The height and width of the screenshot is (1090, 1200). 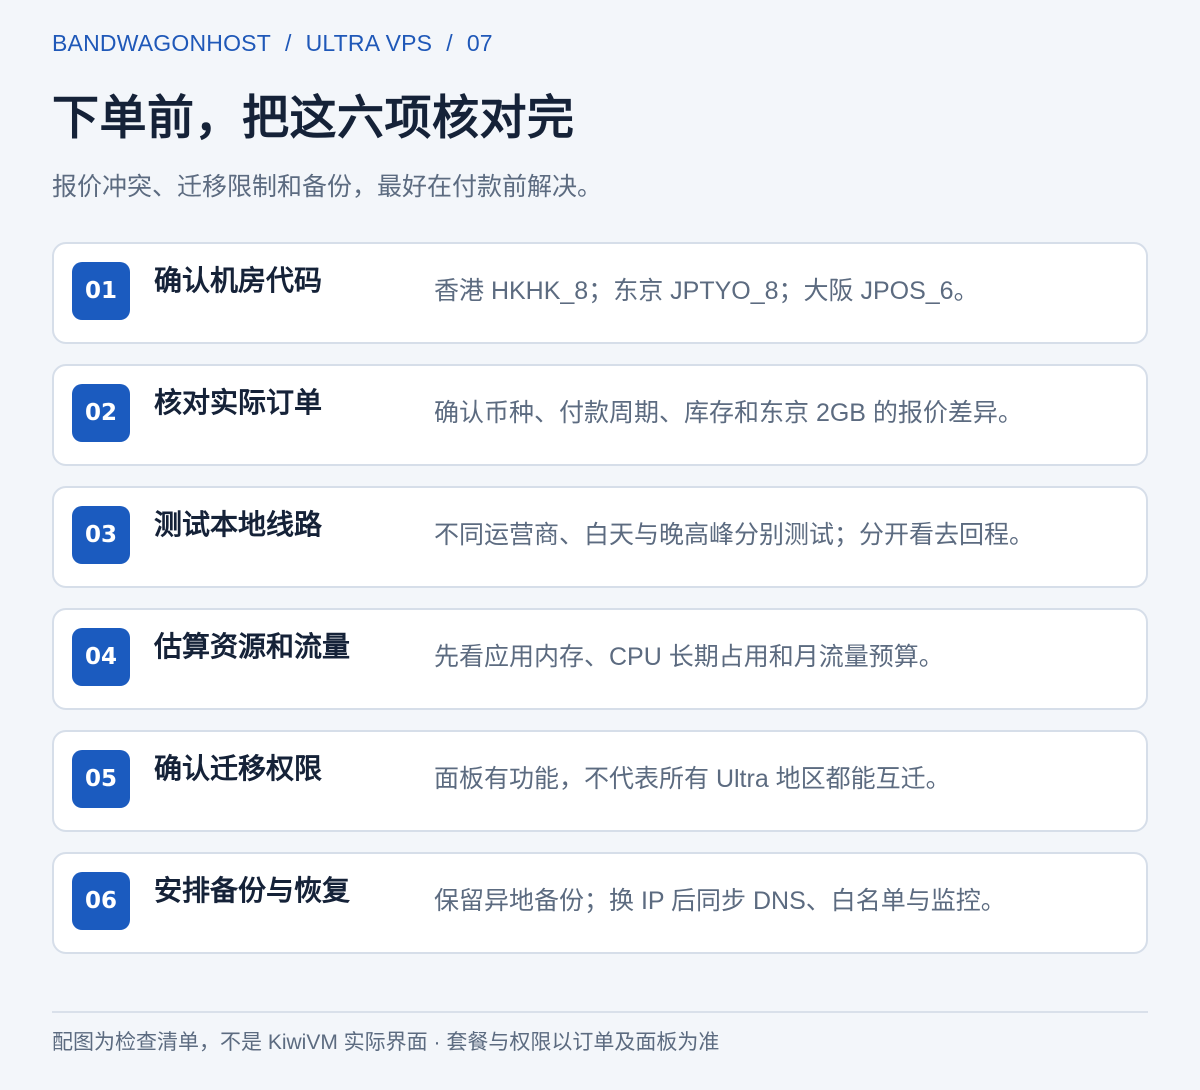 I want to click on checklist-item-title: 核对实际订单, so click(x=238, y=402).